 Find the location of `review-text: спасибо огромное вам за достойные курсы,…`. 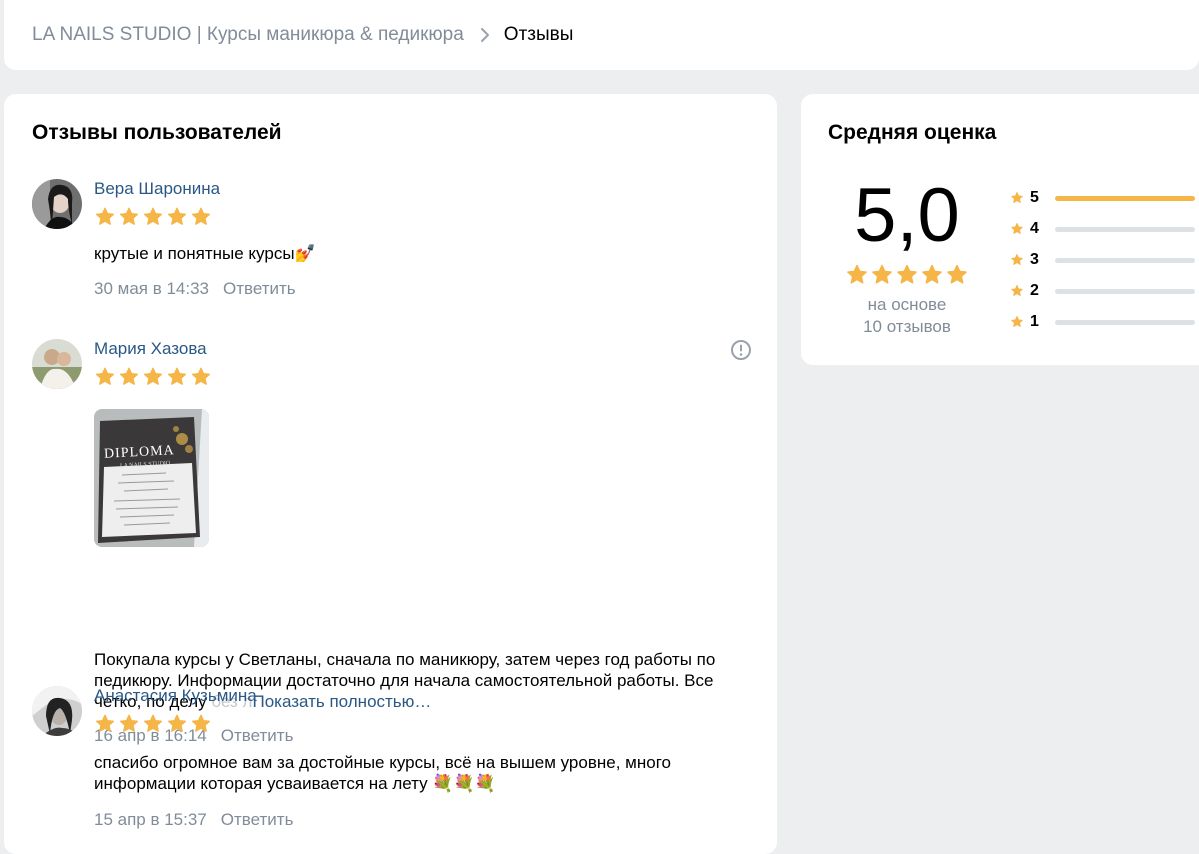

review-text: спасибо огромное вам за достойные курсы,… is located at coordinates (382, 773).